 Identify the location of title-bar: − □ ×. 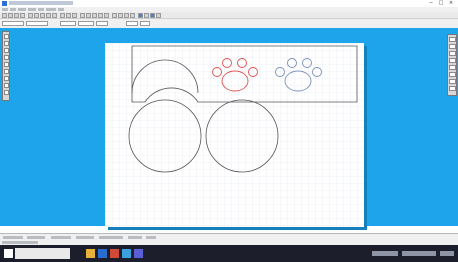
(229, 3).